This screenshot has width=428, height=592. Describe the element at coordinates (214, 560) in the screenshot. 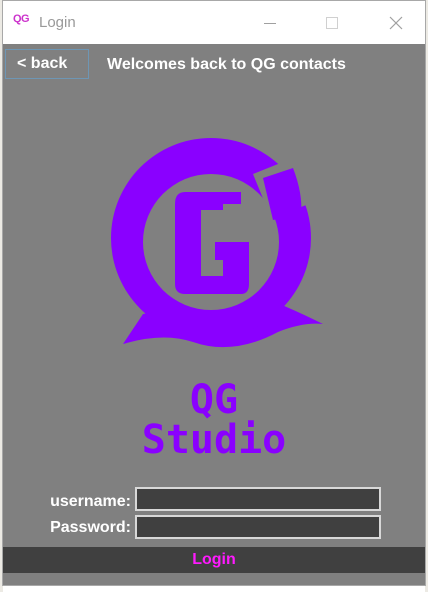

I see `login-button: Login` at that location.